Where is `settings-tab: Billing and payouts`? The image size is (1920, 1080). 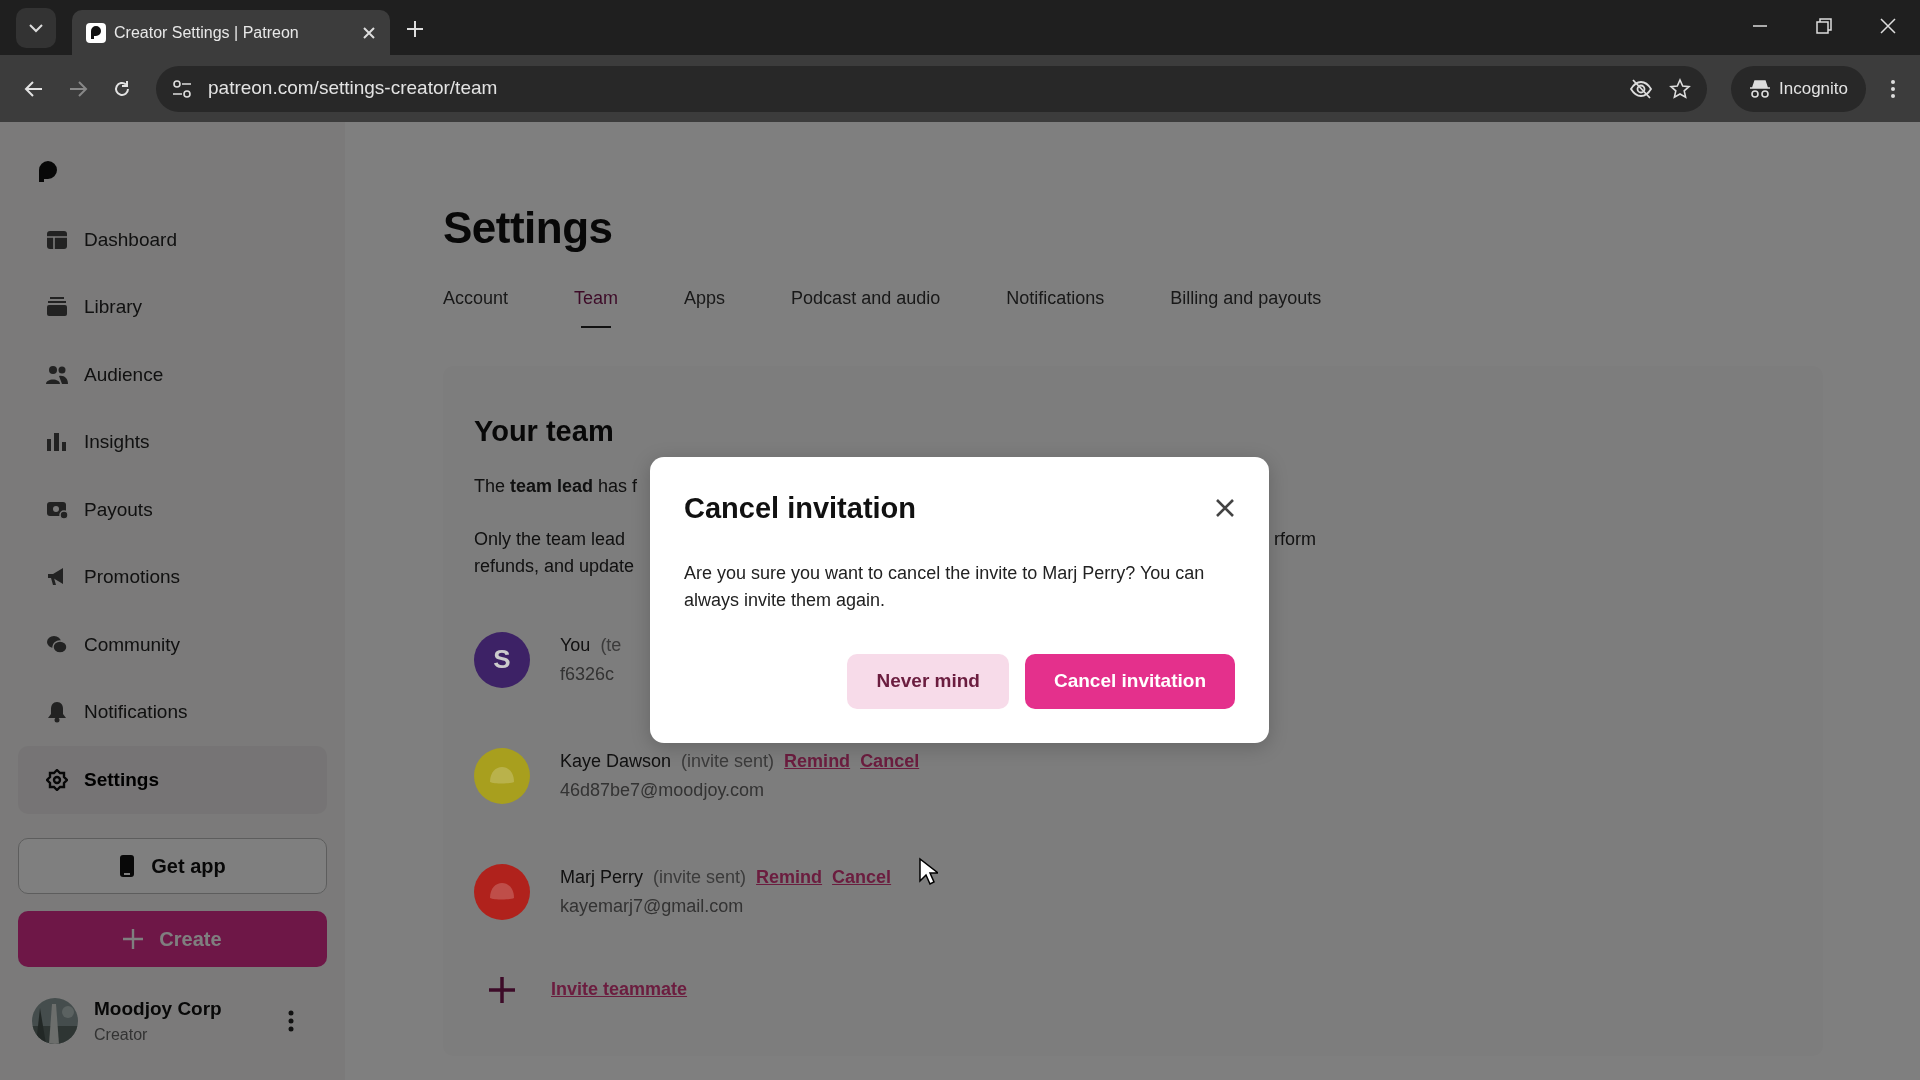
settings-tab: Billing and payouts is located at coordinates (1246, 306).